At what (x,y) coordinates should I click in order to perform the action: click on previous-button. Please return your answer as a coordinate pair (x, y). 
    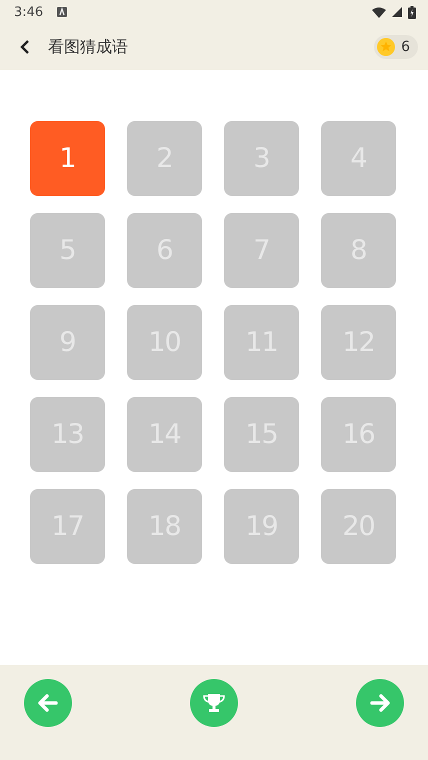
    Looking at the image, I should click on (48, 703).